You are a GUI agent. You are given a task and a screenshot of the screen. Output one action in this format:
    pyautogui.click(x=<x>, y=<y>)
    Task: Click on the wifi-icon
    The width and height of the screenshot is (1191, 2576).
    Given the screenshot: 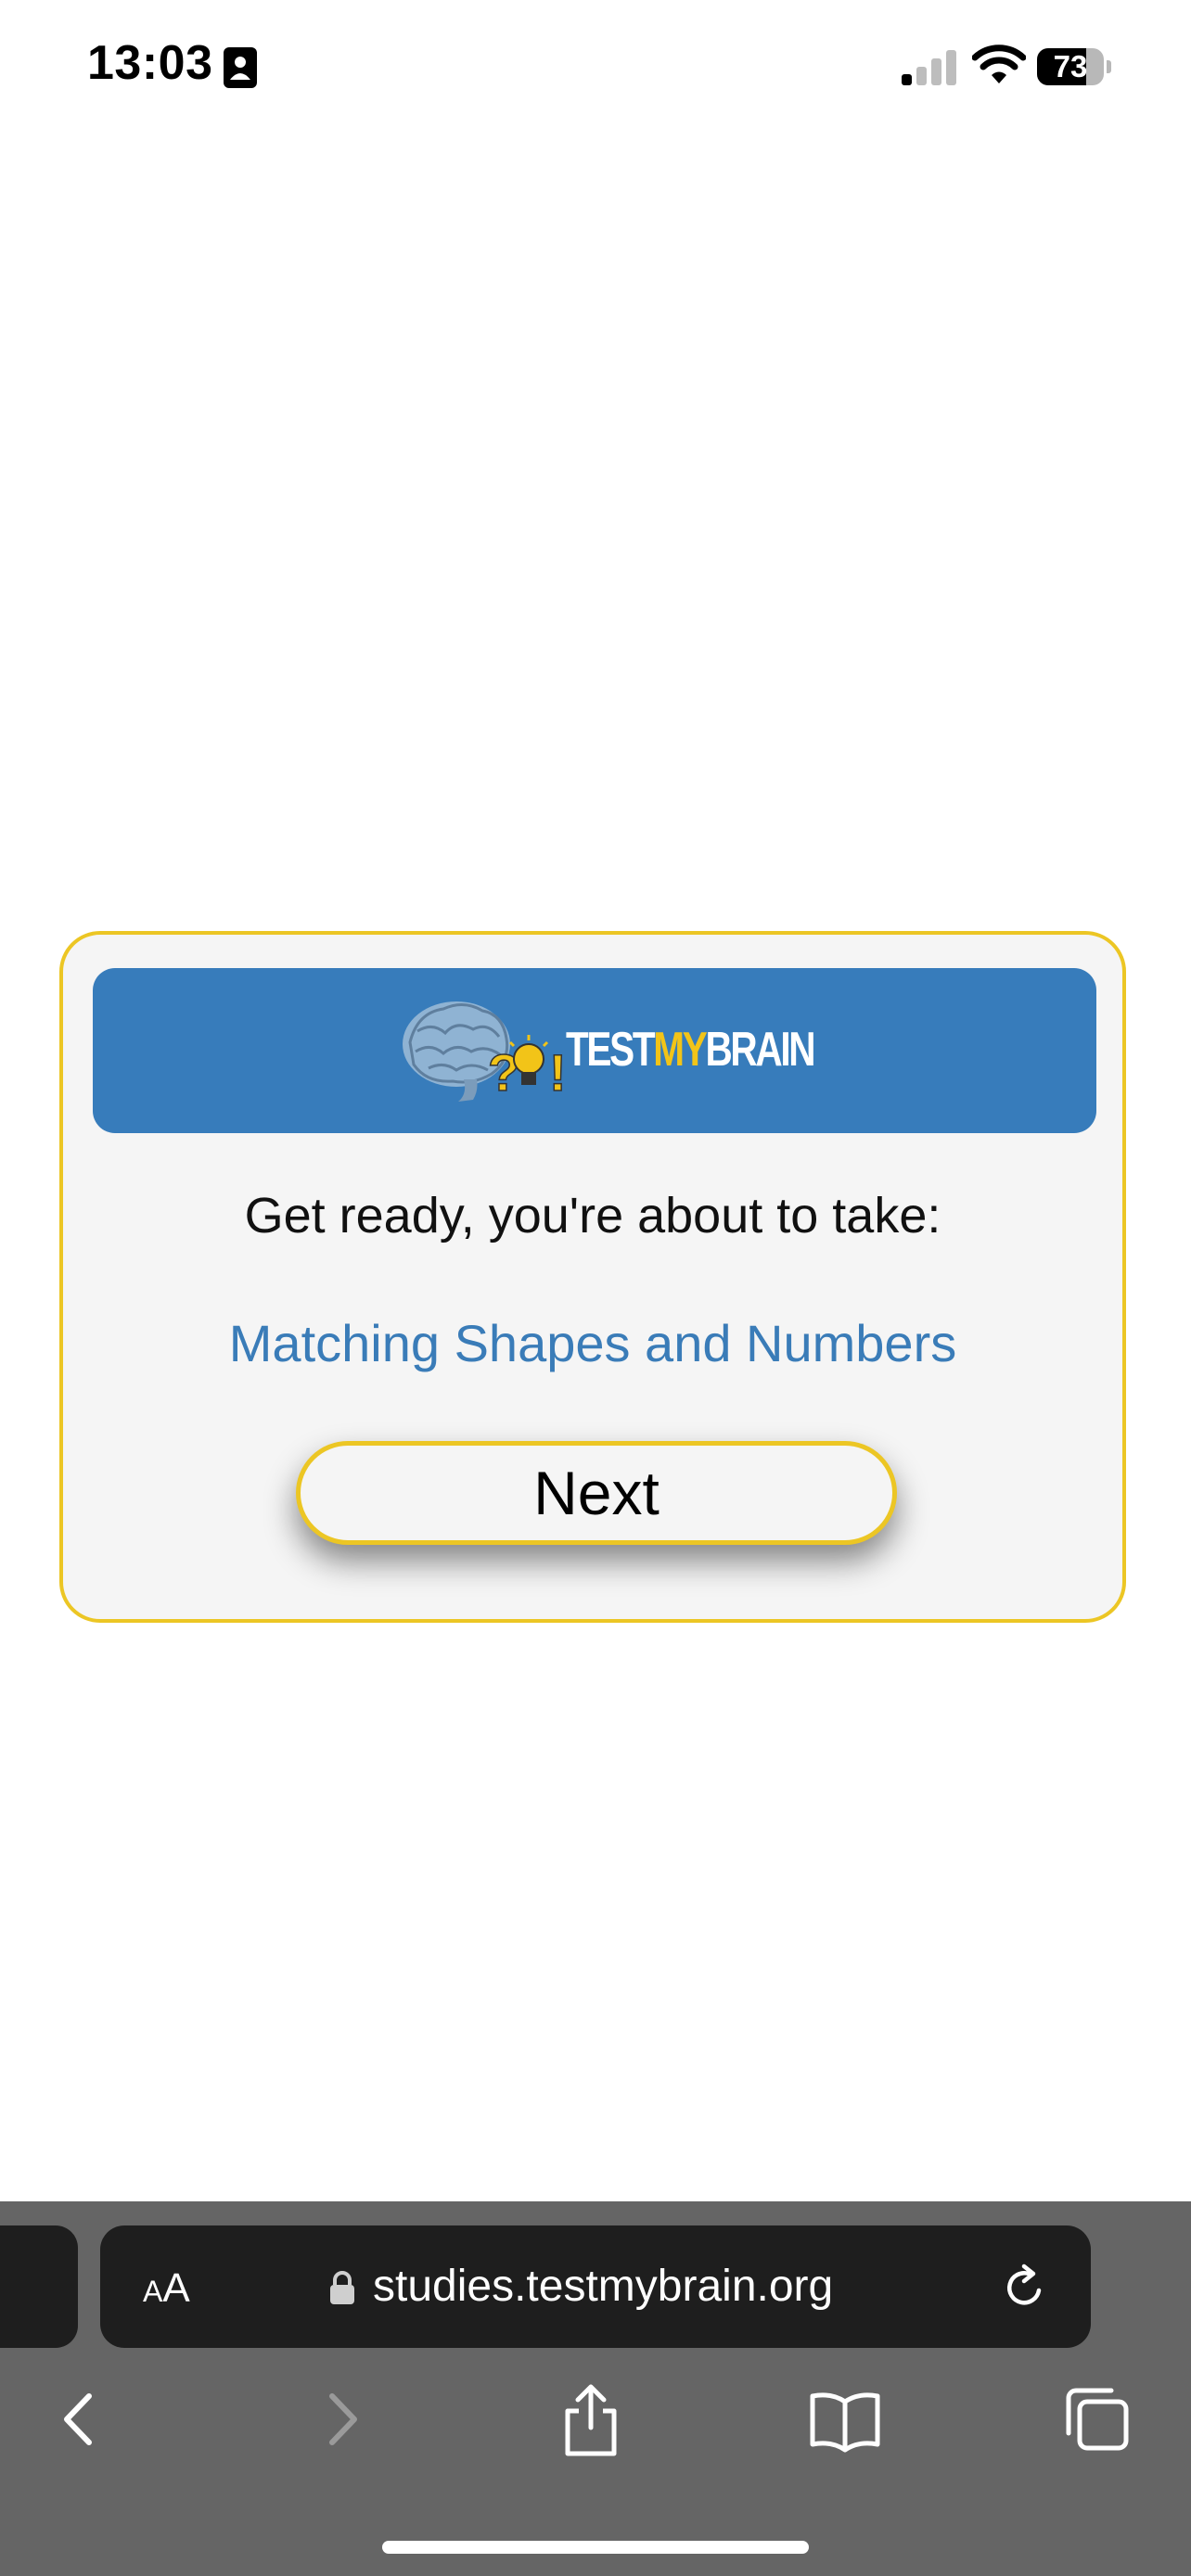 What is the action you would take?
    pyautogui.click(x=999, y=64)
    